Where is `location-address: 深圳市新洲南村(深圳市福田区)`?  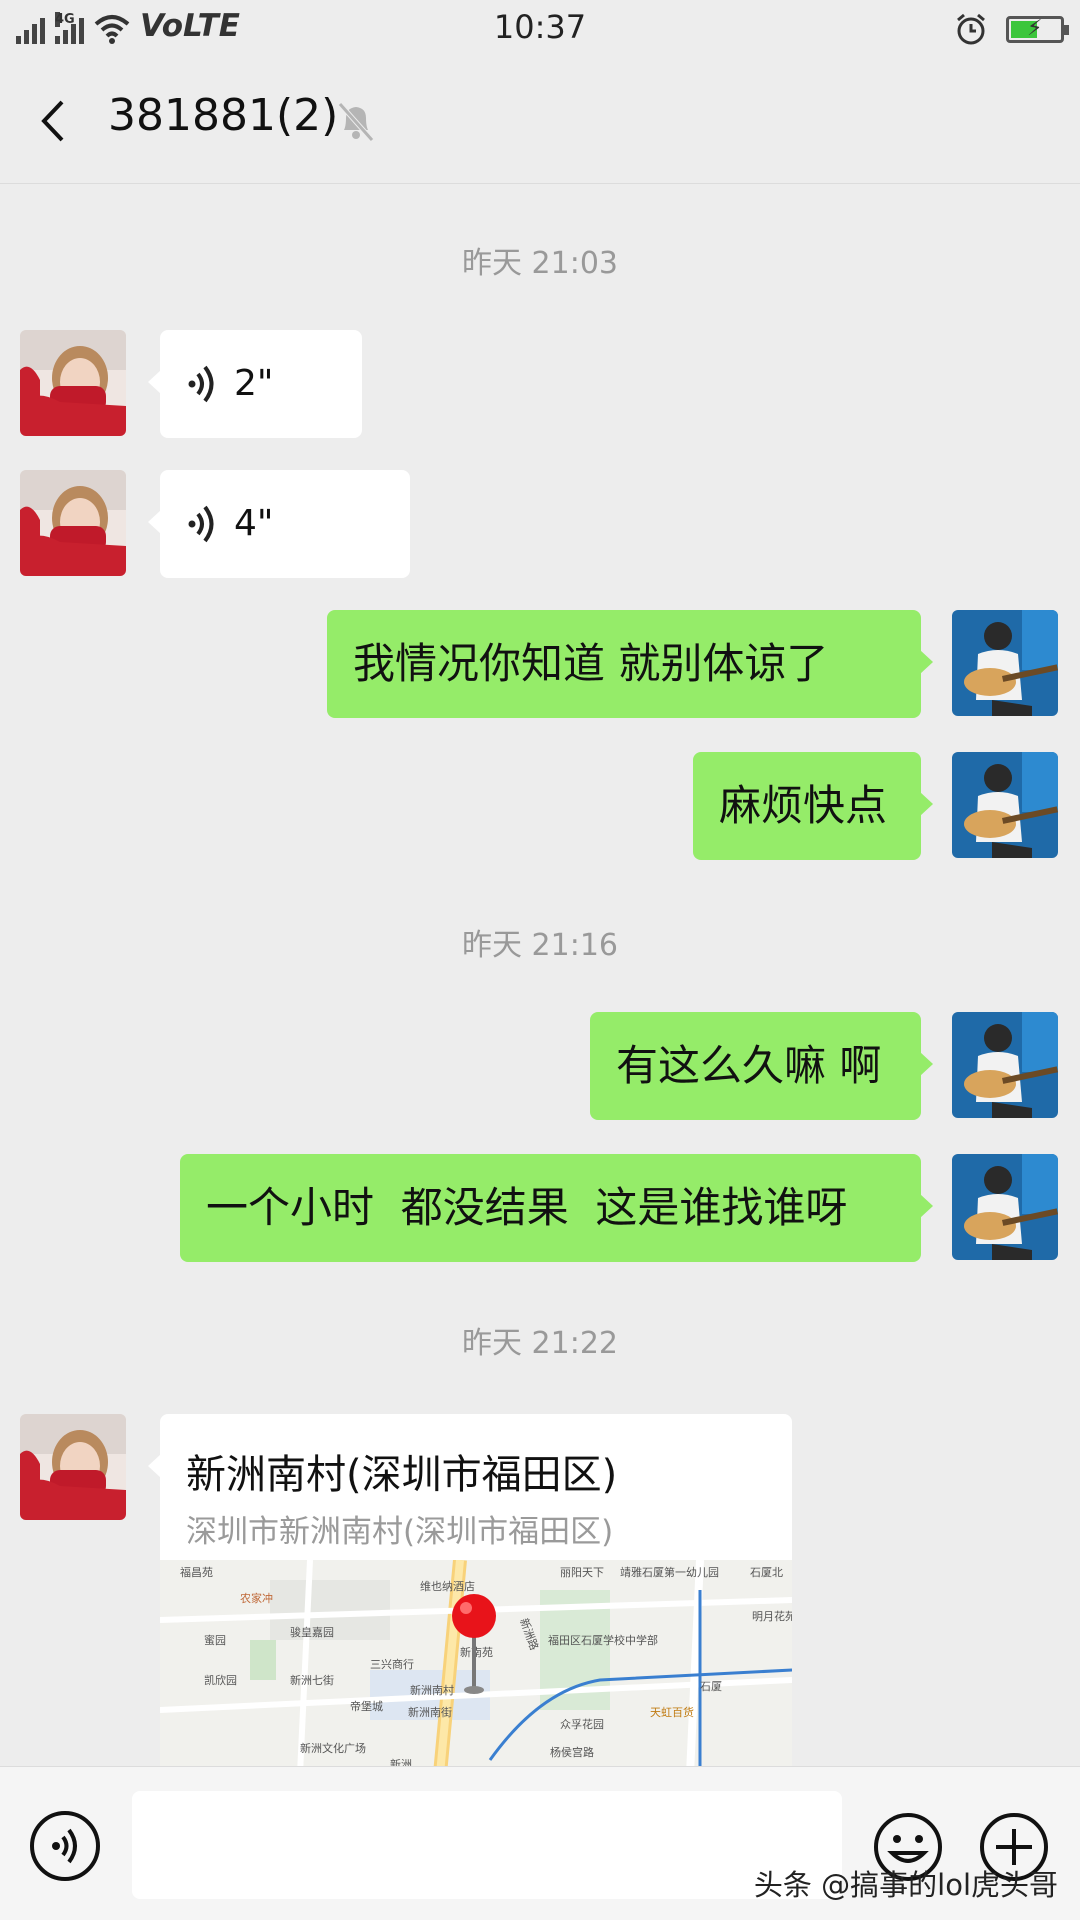 location-address: 深圳市新洲南村(深圳市福田区) is located at coordinates (400, 1532).